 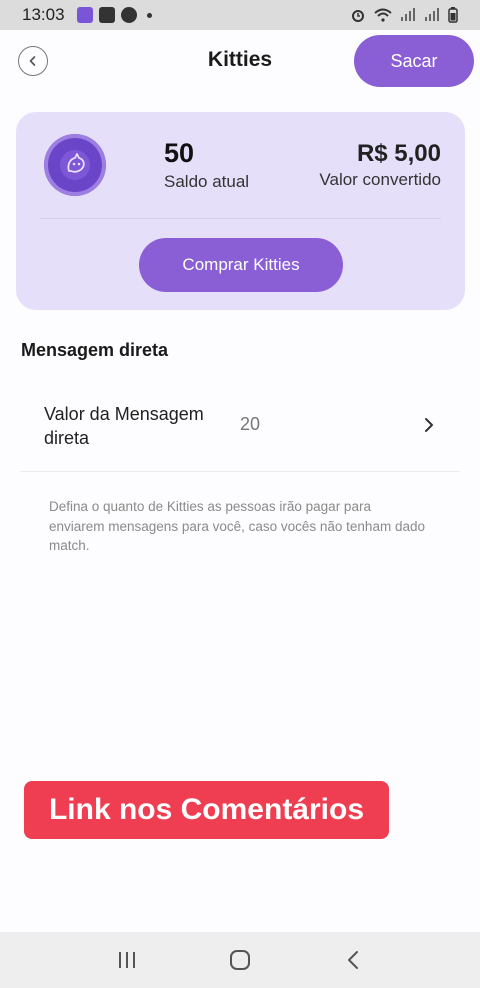 I want to click on navigation-bar, so click(x=240, y=960).